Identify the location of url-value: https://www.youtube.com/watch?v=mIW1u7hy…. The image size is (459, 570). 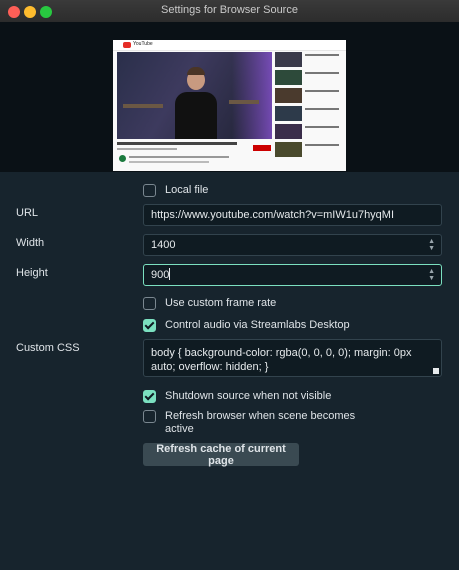
(273, 215).